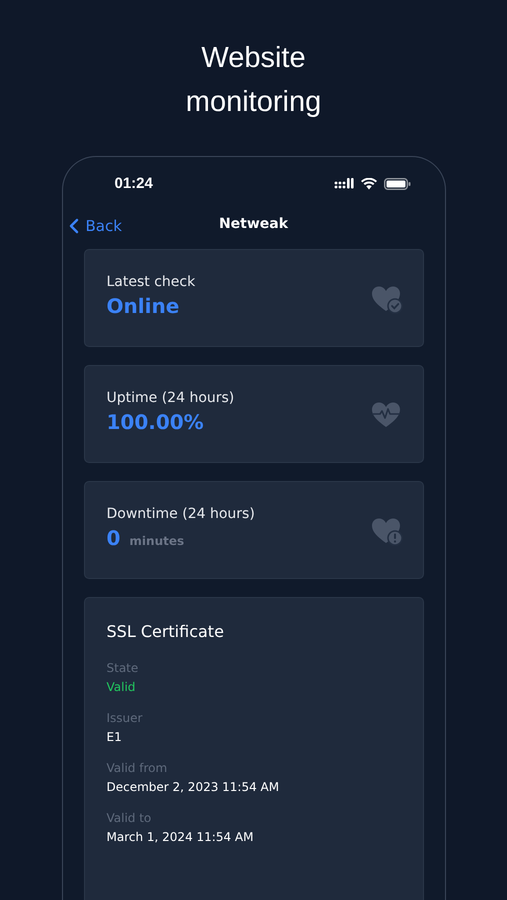 This screenshot has width=507, height=900. Describe the element at coordinates (121, 687) in the screenshot. I see `field-value: Valid` at that location.